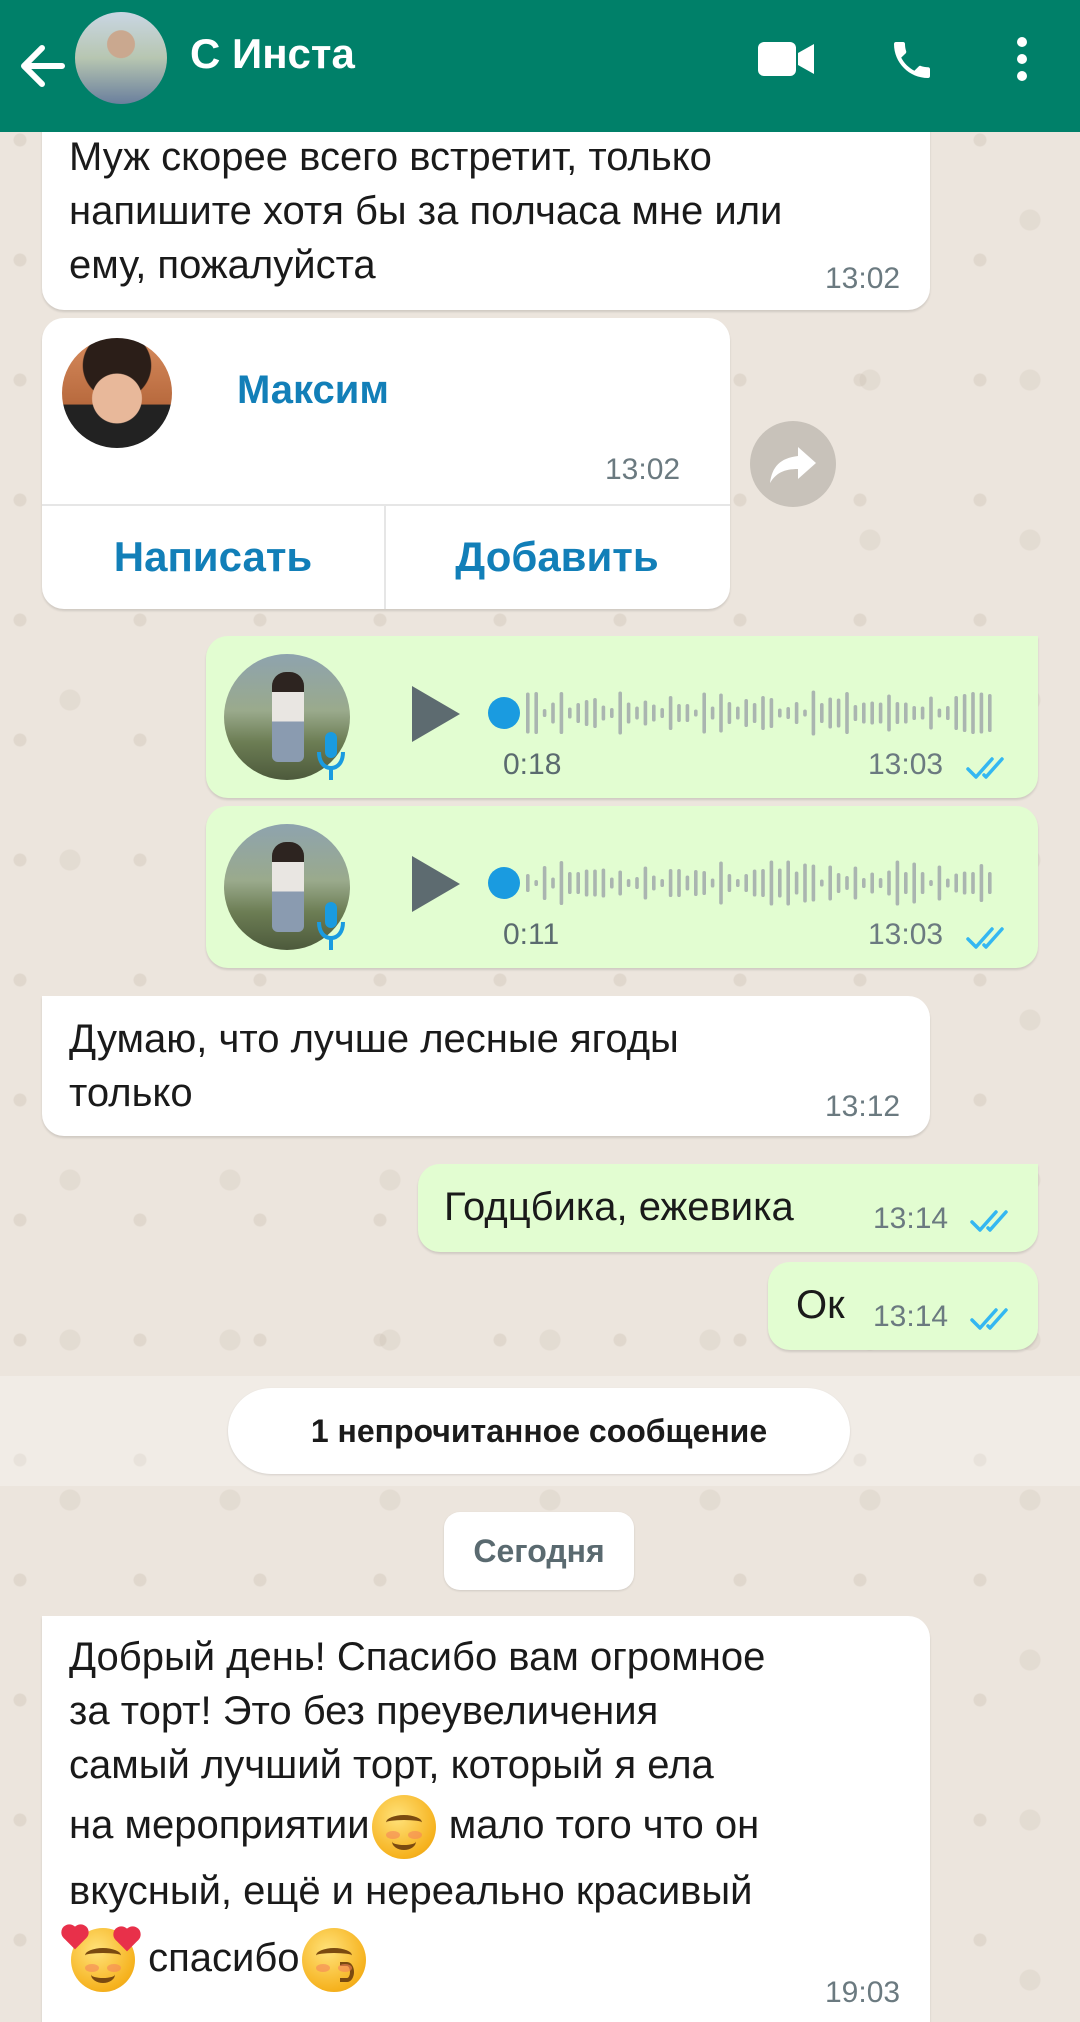  Describe the element at coordinates (759, 883) in the screenshot. I see `waveform` at that location.